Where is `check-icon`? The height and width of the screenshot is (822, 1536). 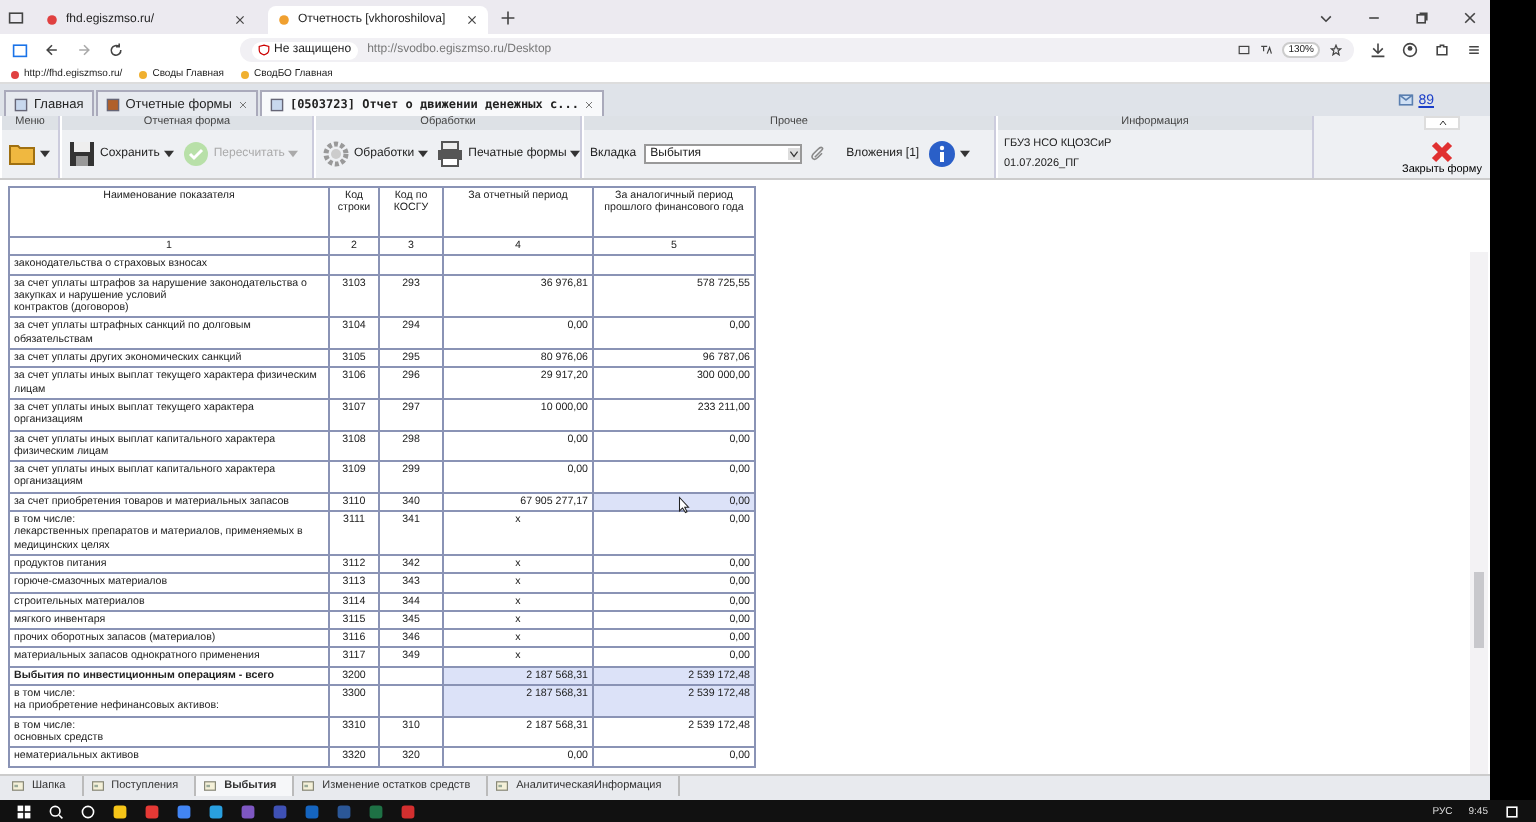 check-icon is located at coordinates (195, 154).